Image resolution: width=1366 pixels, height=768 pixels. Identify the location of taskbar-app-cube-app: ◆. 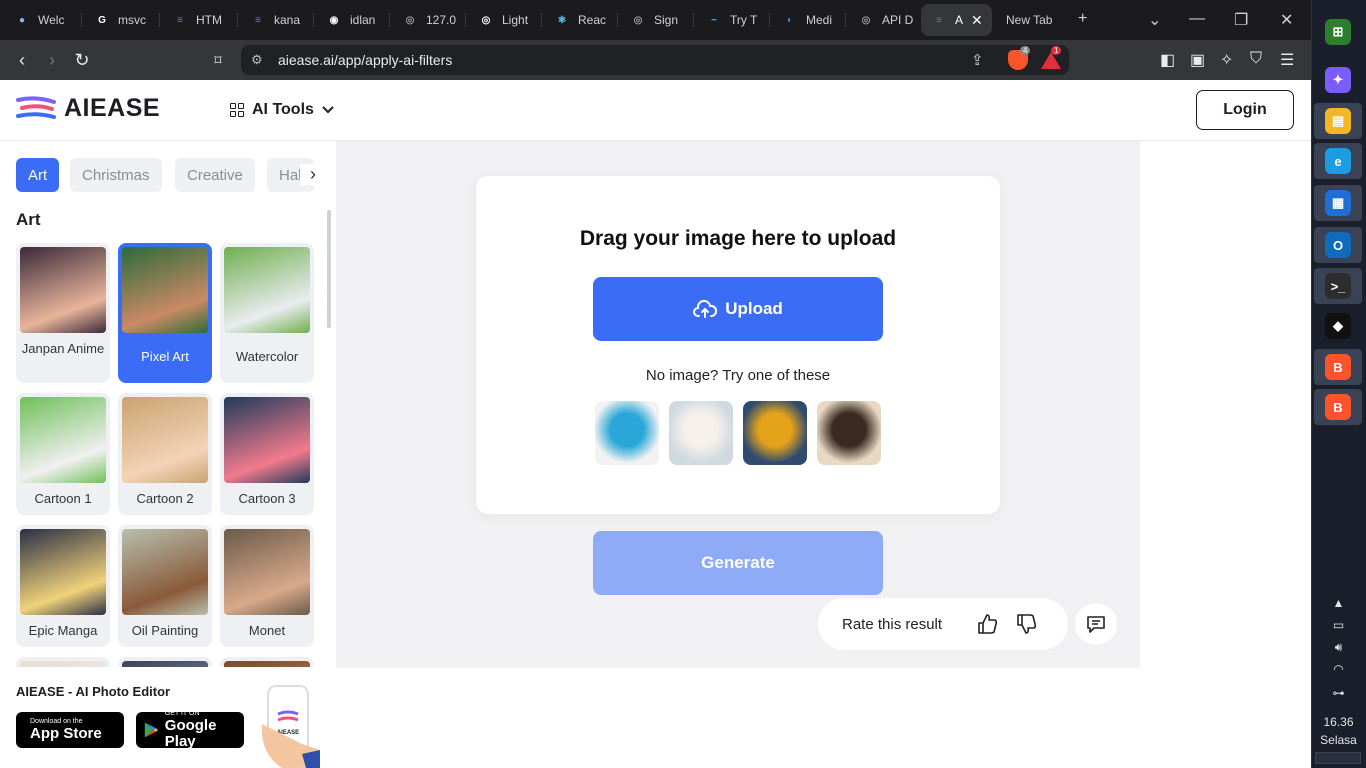
(1338, 326).